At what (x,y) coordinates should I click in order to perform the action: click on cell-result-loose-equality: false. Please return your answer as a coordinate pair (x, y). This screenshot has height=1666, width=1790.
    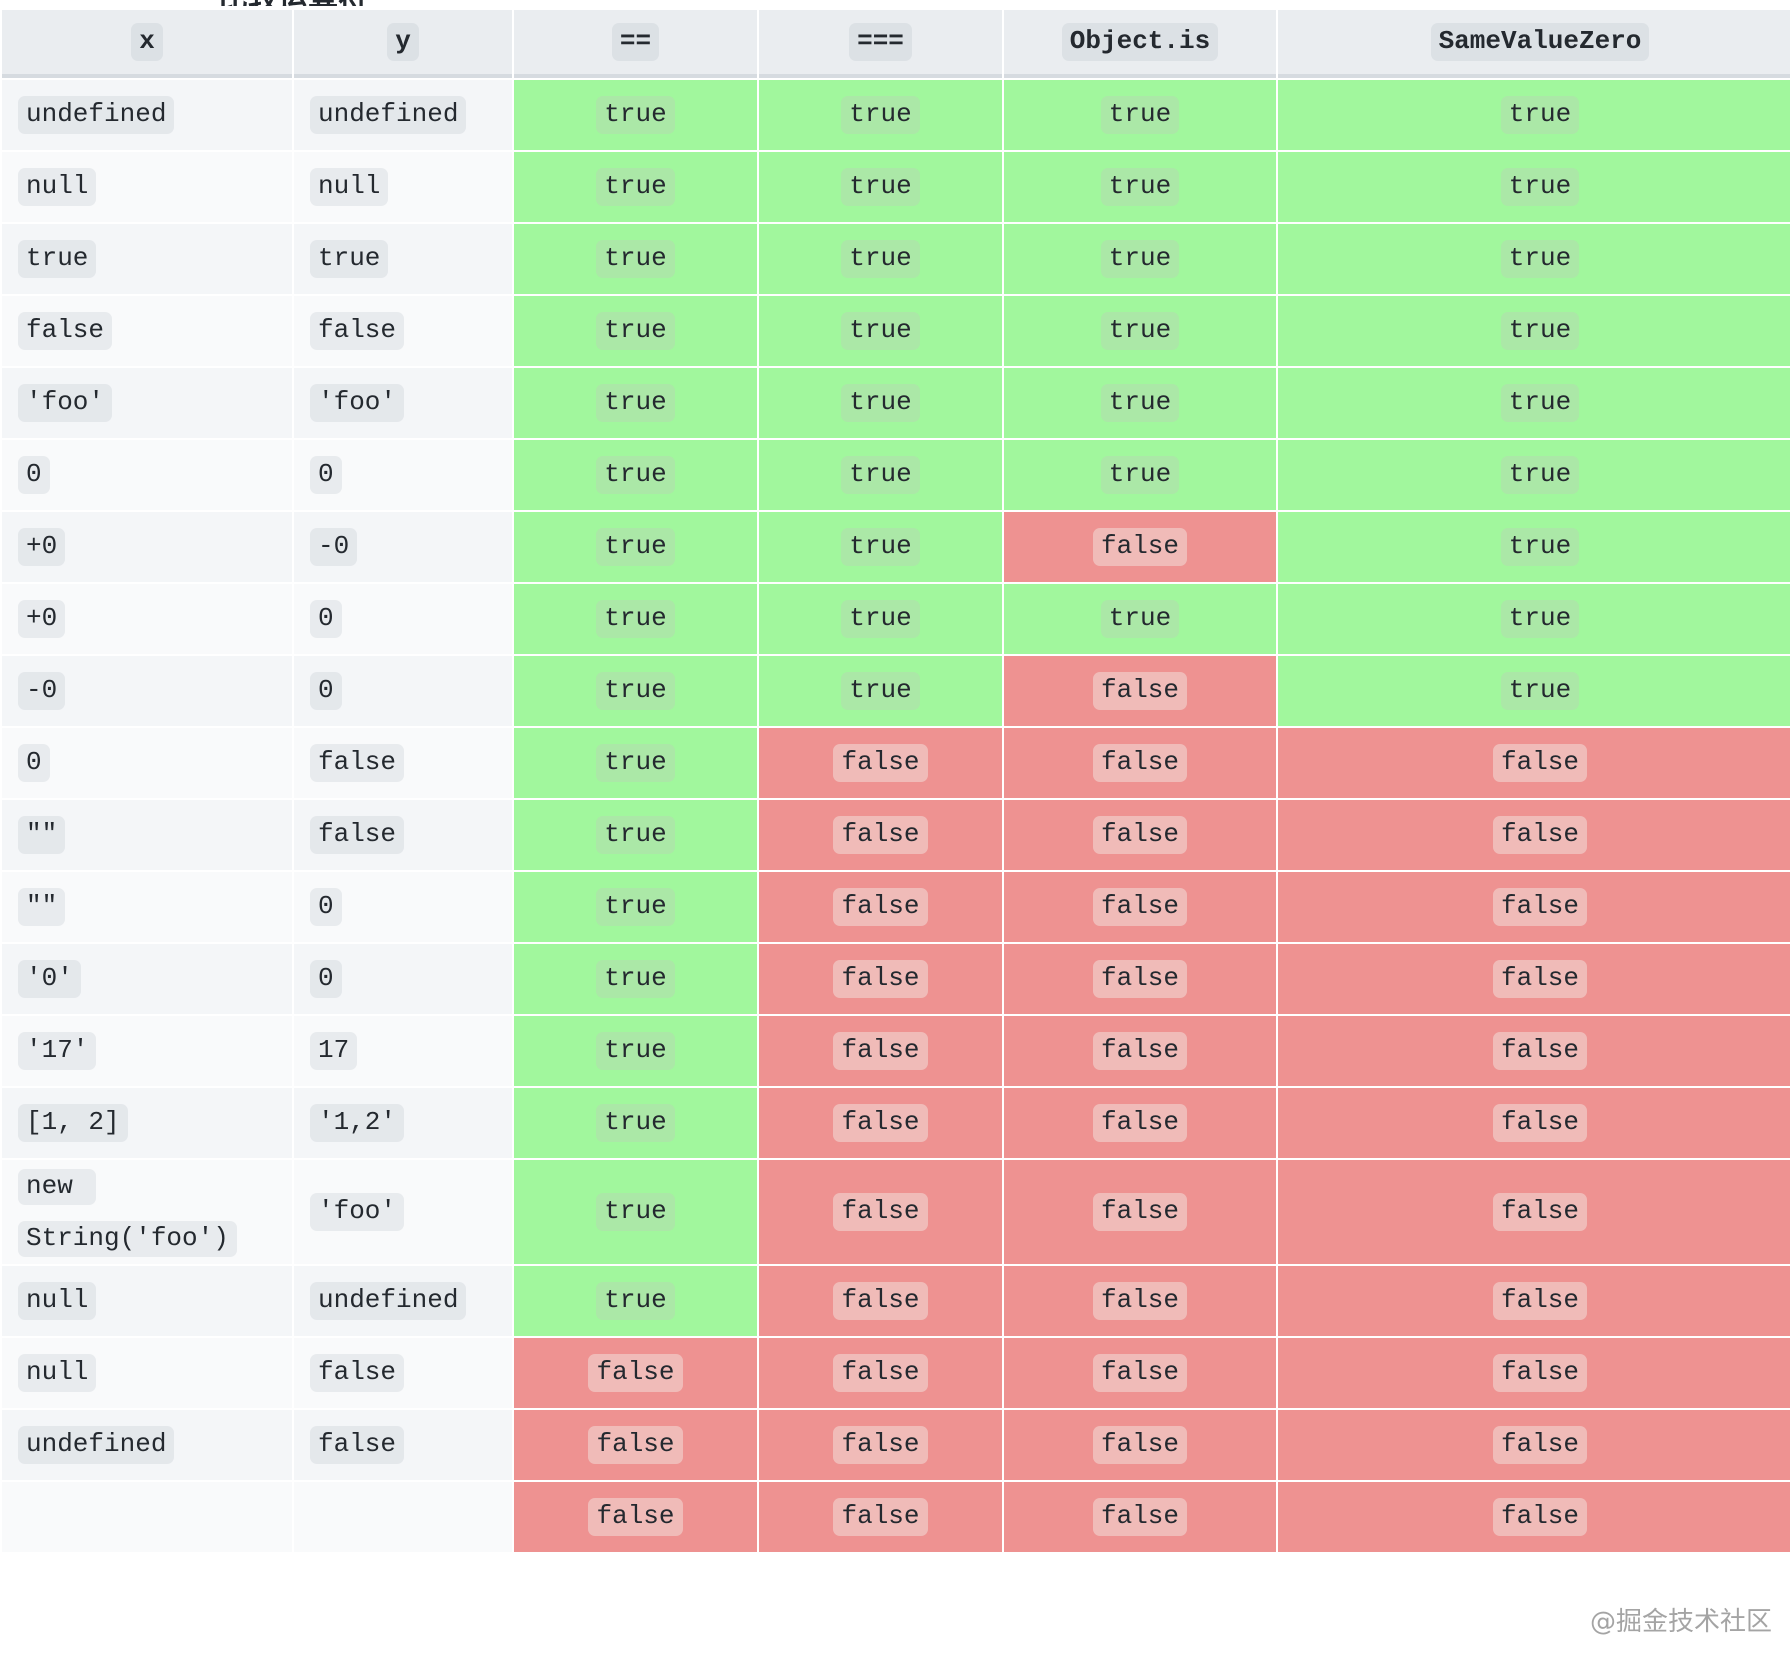
    Looking at the image, I should click on (635, 1445).